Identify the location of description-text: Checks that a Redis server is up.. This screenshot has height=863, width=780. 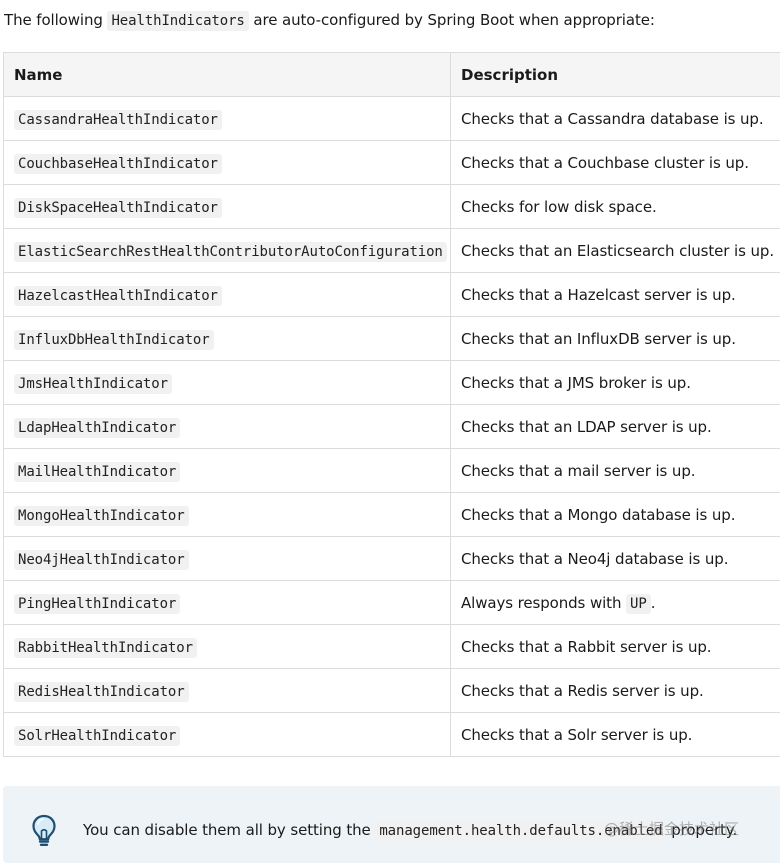
(582, 690).